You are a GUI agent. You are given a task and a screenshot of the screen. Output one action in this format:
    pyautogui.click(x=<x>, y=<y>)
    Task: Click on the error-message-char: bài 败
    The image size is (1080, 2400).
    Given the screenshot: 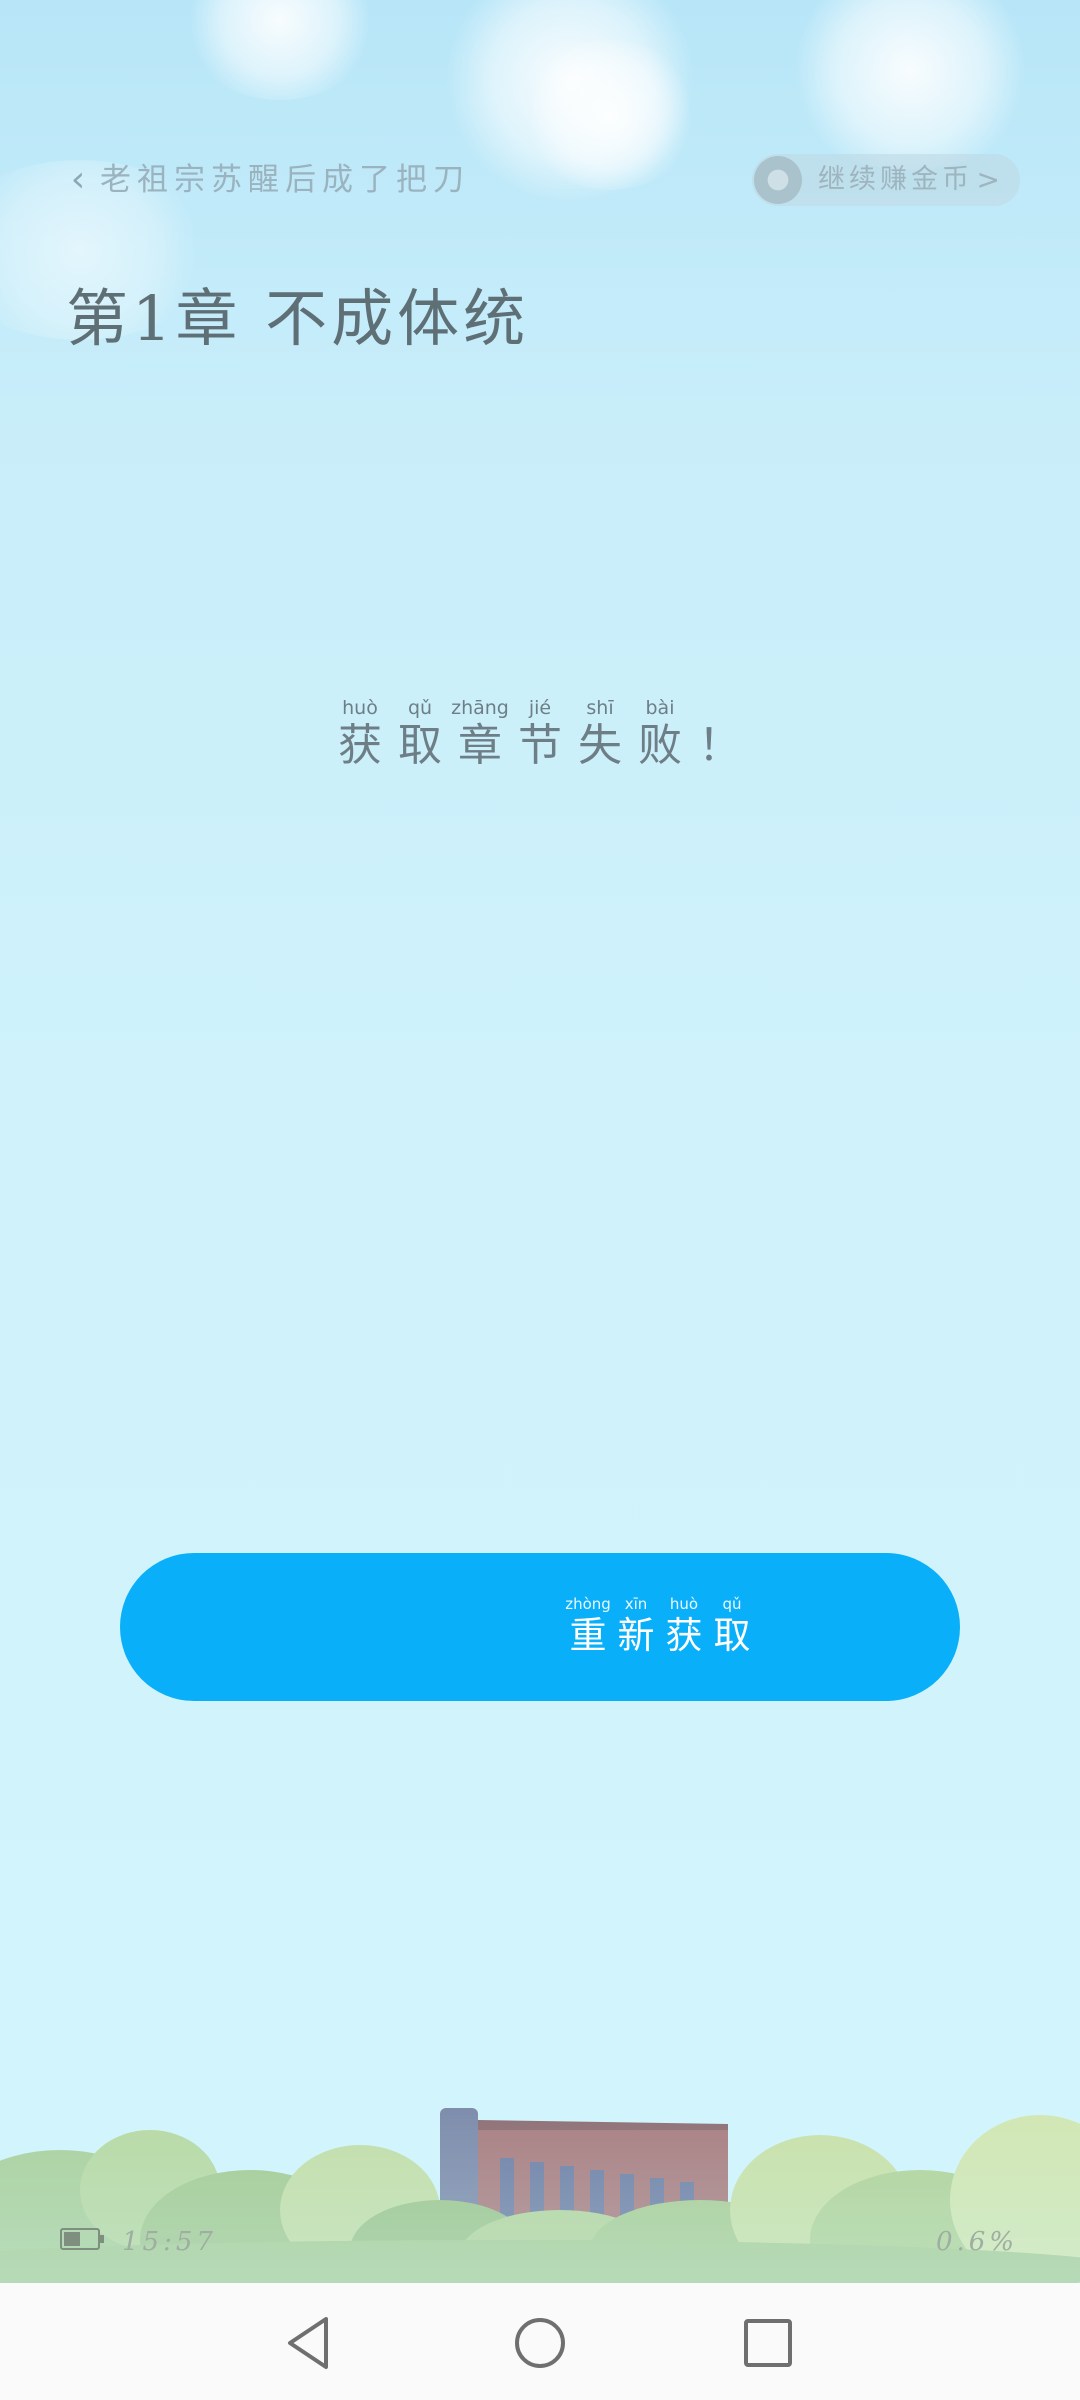 What is the action you would take?
    pyautogui.click(x=660, y=734)
    